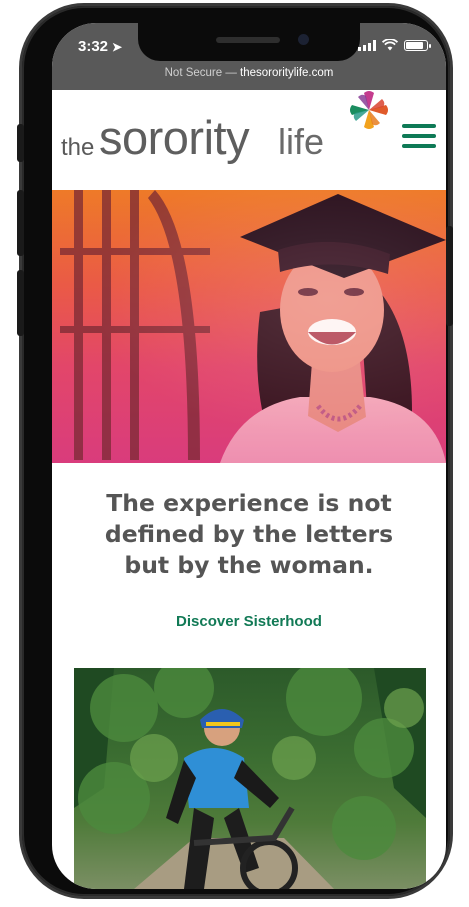 The height and width of the screenshot is (907, 469). Describe the element at coordinates (369, 110) in the screenshot. I see `flower-logo-icon` at that location.